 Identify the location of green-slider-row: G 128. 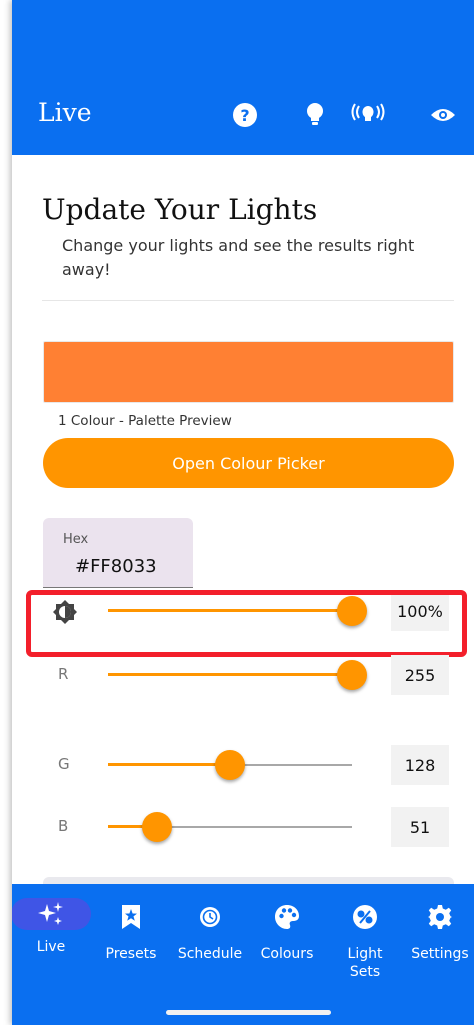
(243, 765).